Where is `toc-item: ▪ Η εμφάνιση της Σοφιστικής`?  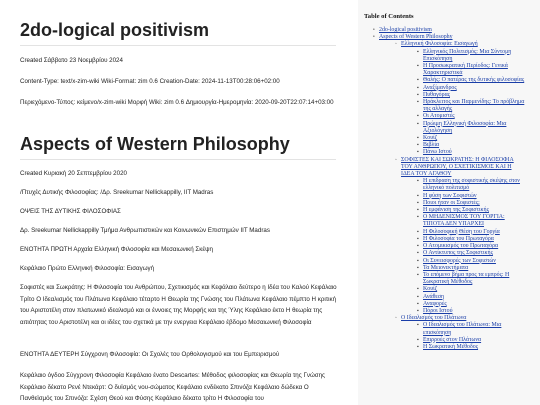 toc-item: ▪ Η εμφάνιση της Σοφιστικής is located at coordinates (449, 210).